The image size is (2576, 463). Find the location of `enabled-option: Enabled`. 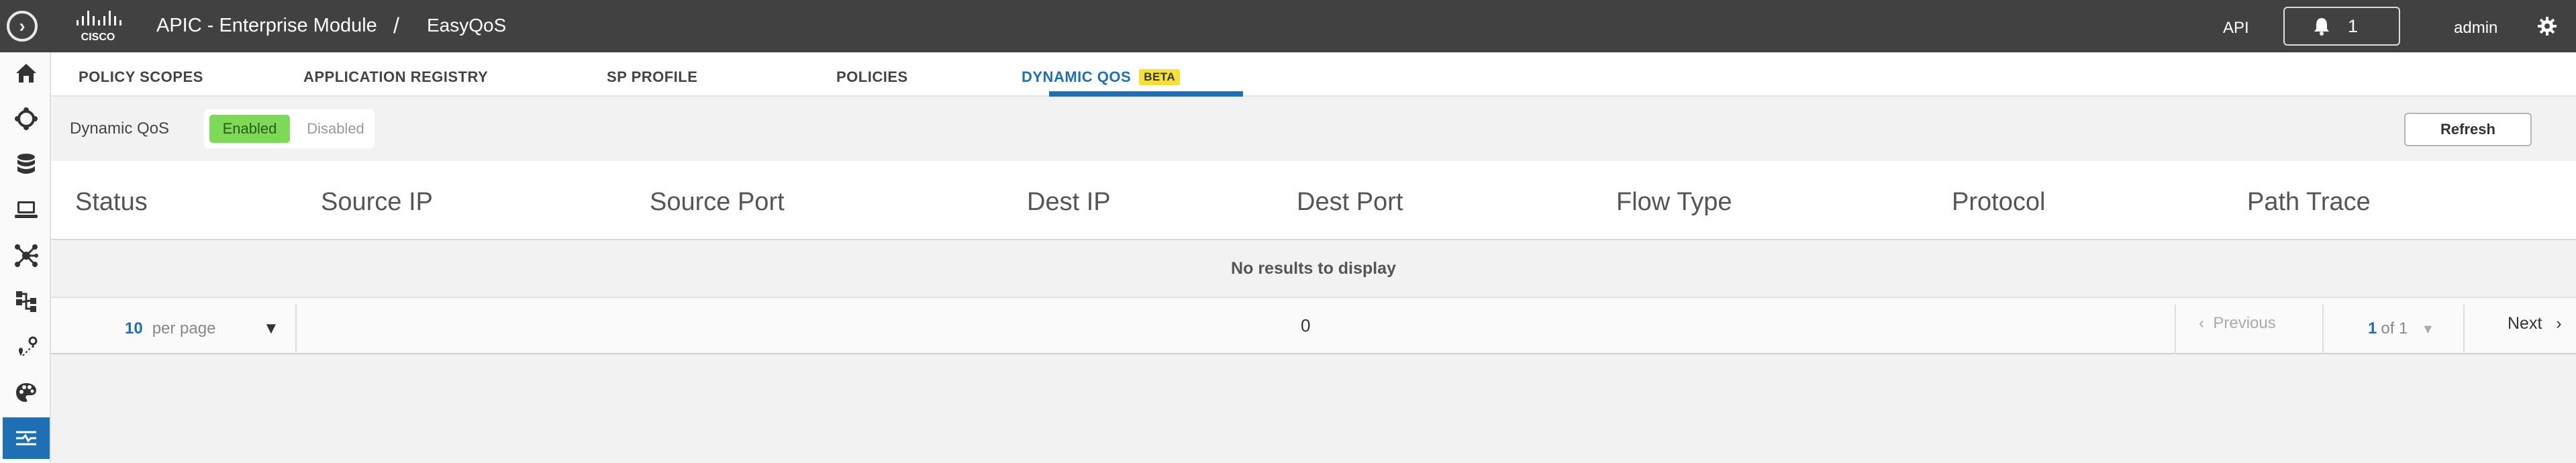

enabled-option: Enabled is located at coordinates (249, 129).